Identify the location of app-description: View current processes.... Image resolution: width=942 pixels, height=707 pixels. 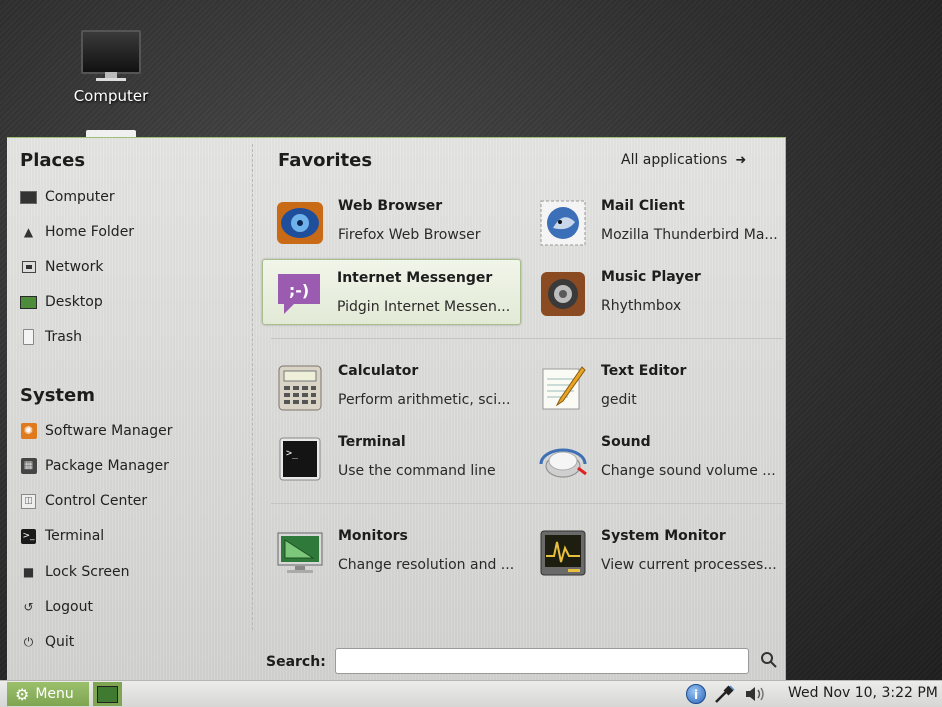
(689, 565).